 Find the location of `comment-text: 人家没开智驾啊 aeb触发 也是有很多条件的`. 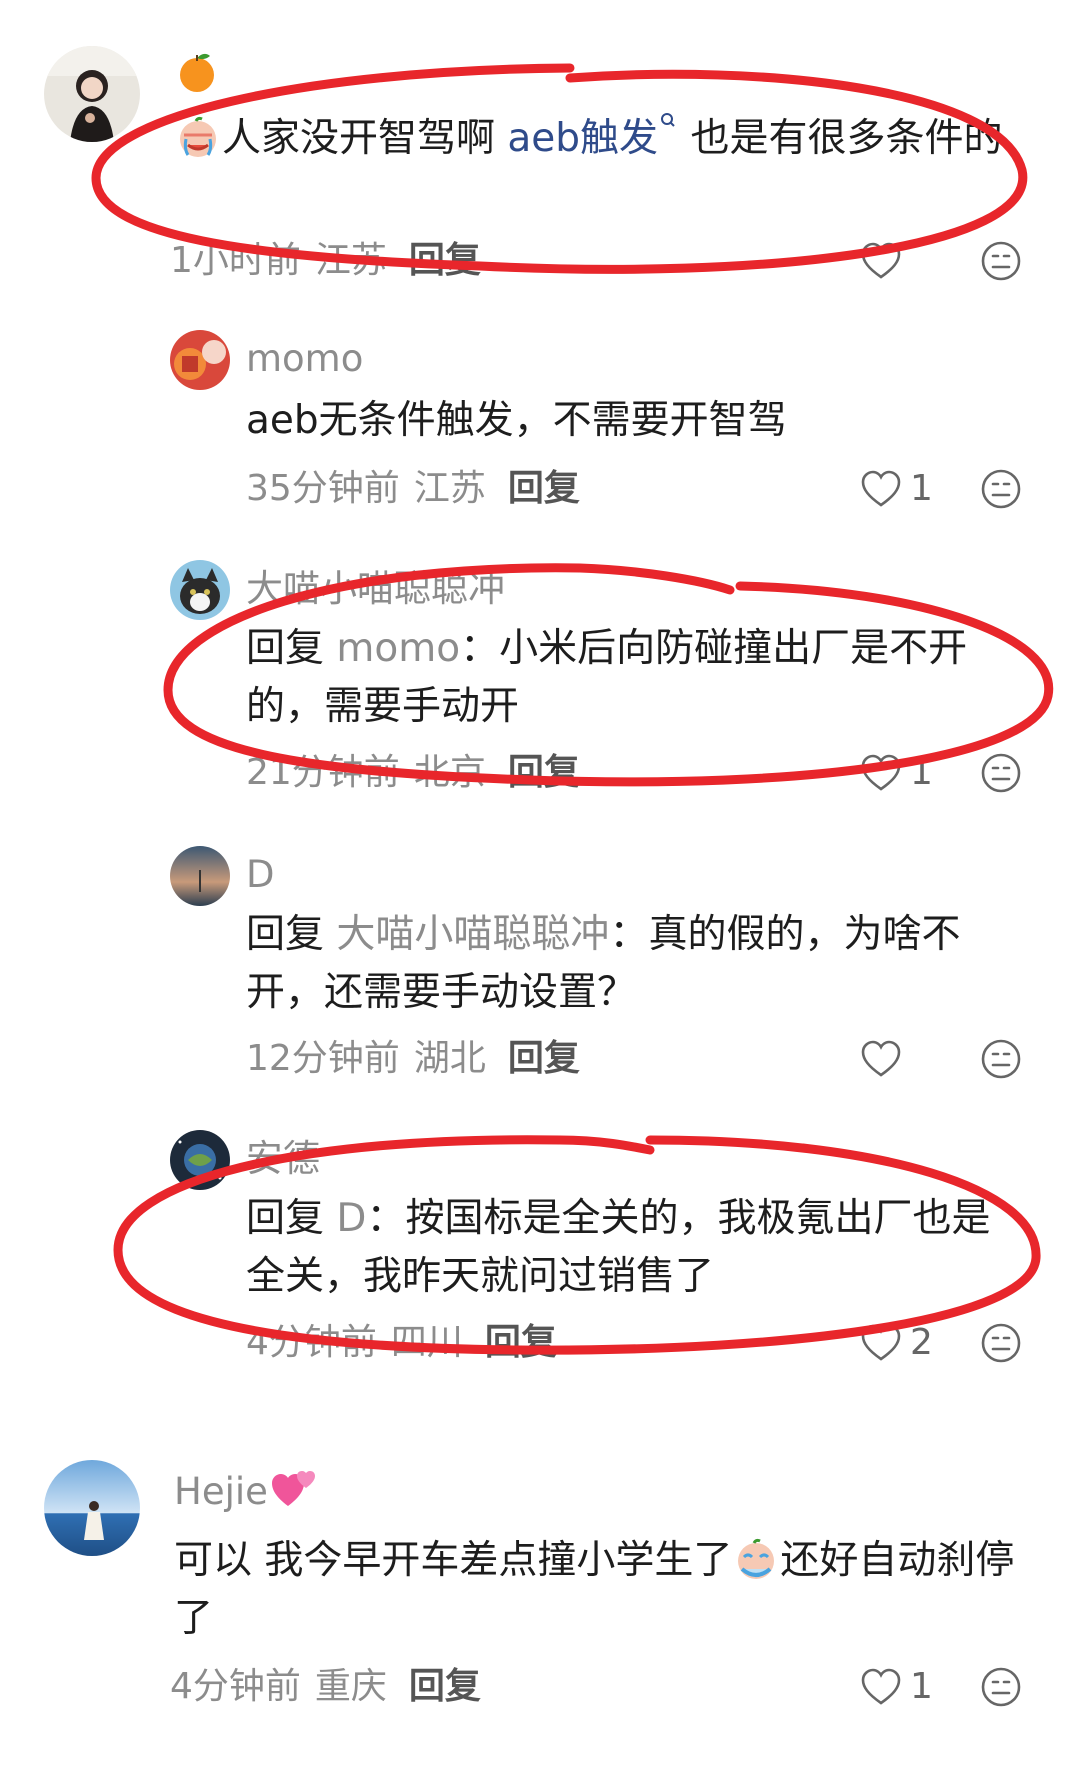

comment-text: 人家没开智驾啊 aeb触发 也是有很多条件的 is located at coordinates (594, 139).